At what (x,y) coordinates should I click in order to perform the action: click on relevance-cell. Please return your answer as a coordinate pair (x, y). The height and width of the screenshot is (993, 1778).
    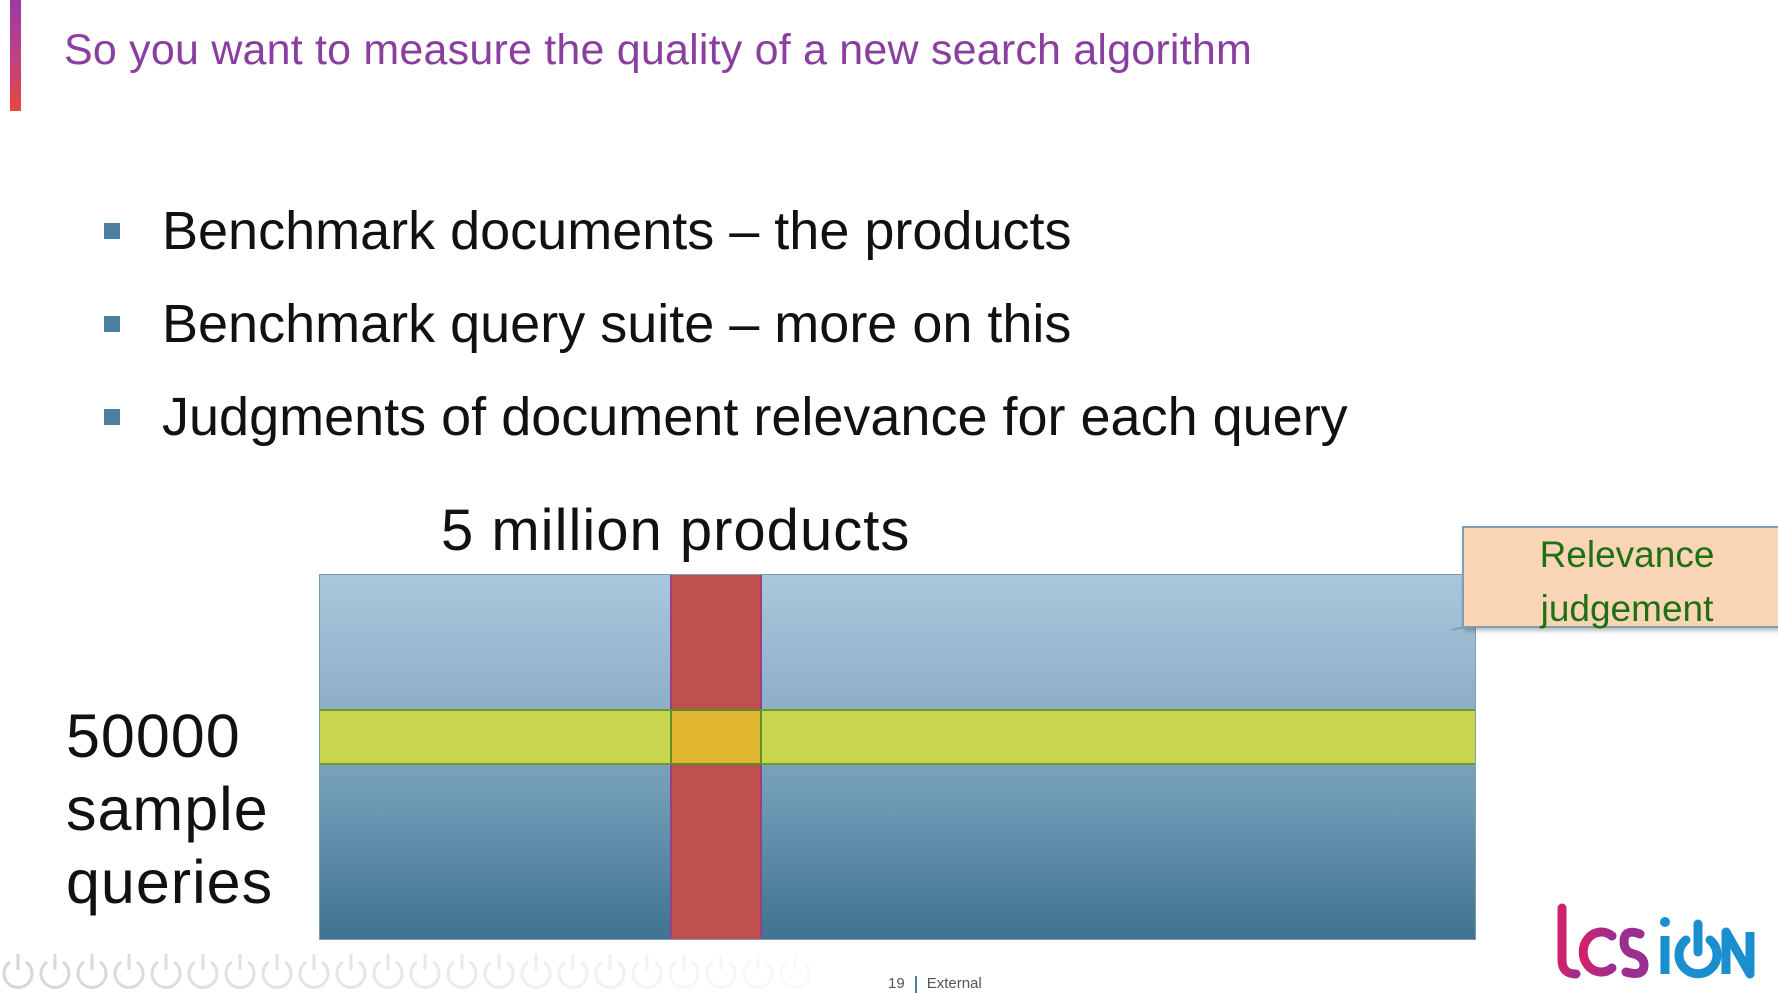
    Looking at the image, I should click on (716, 737).